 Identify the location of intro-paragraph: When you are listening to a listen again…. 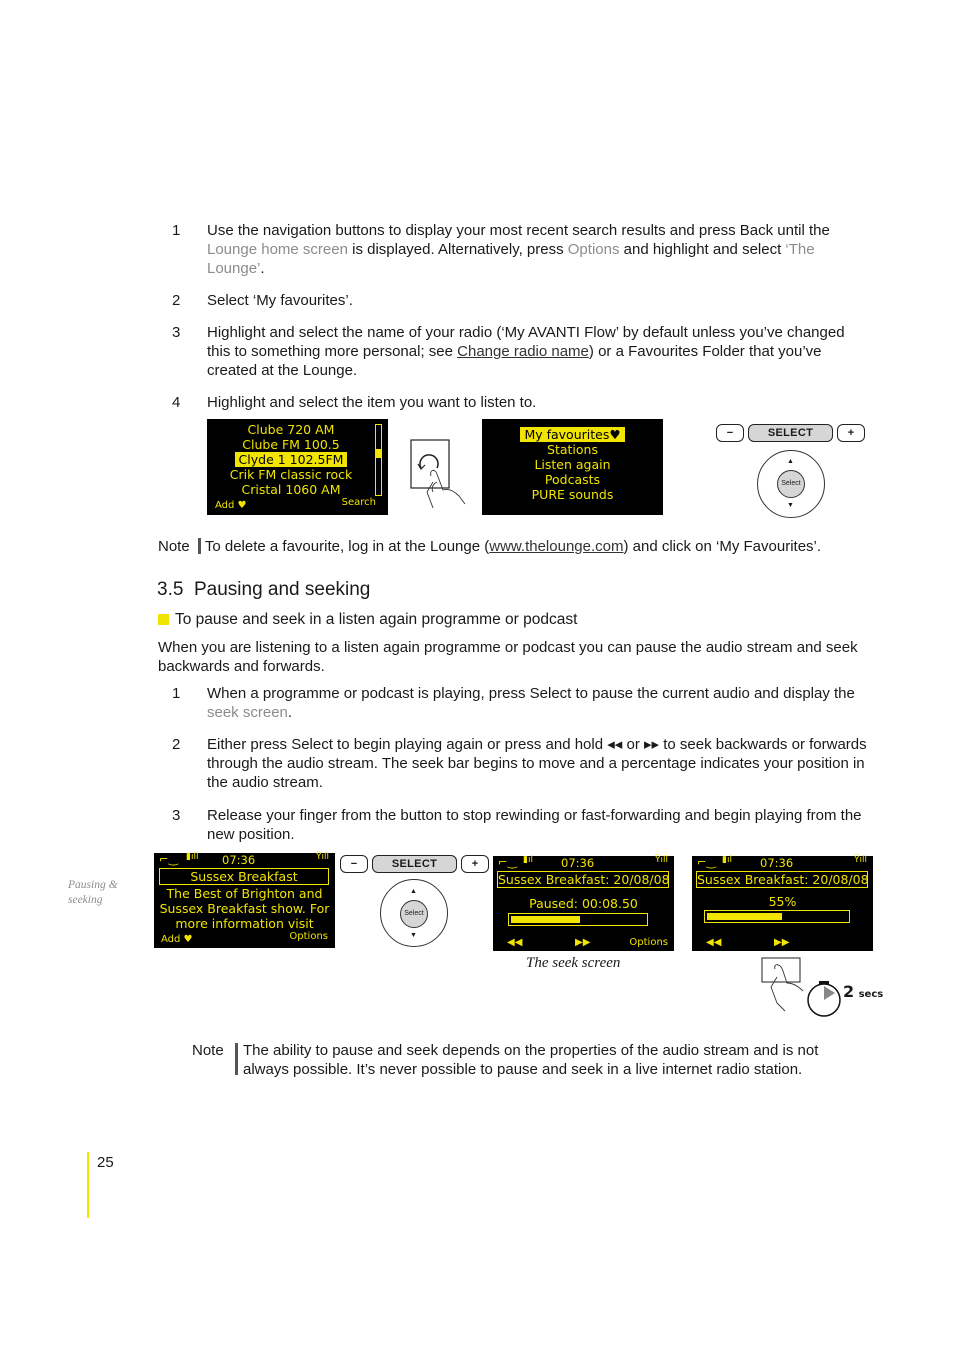
(508, 657).